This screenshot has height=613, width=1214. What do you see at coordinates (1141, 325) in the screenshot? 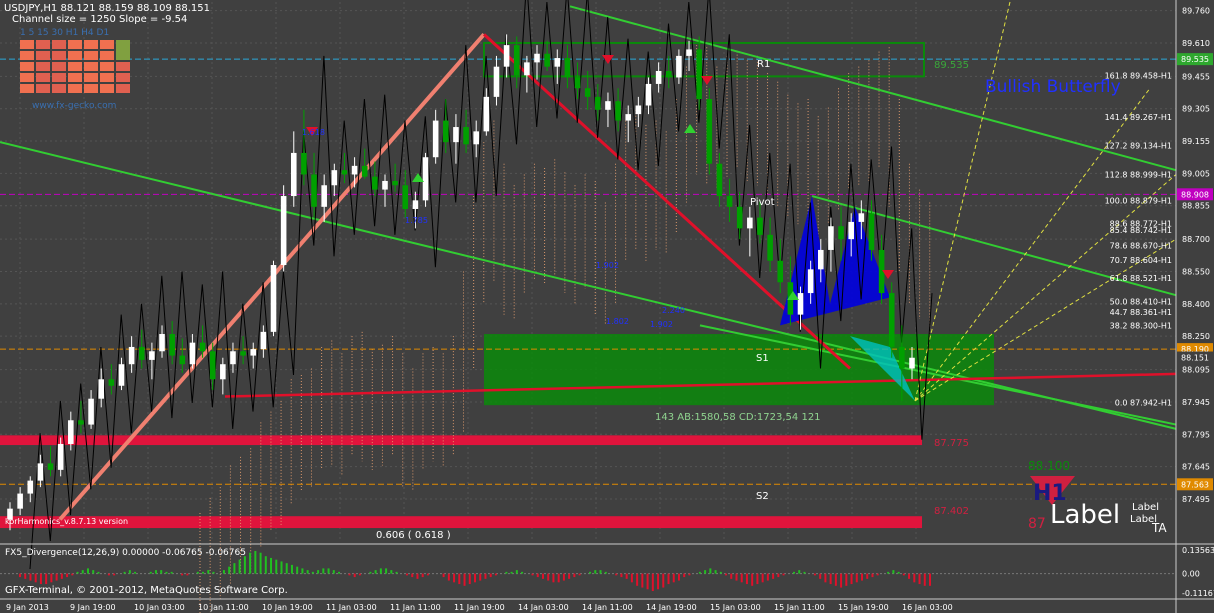
I see `fib-level-label: 38.2 88.300-H1` at bounding box center [1141, 325].